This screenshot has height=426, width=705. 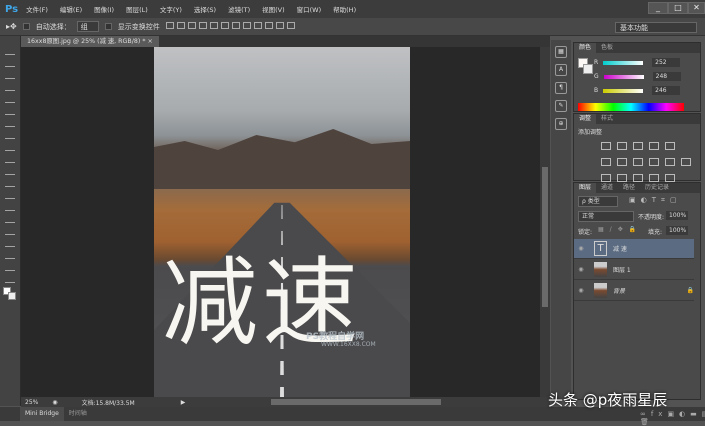 I want to click on g-label: G, so click(x=596, y=76).